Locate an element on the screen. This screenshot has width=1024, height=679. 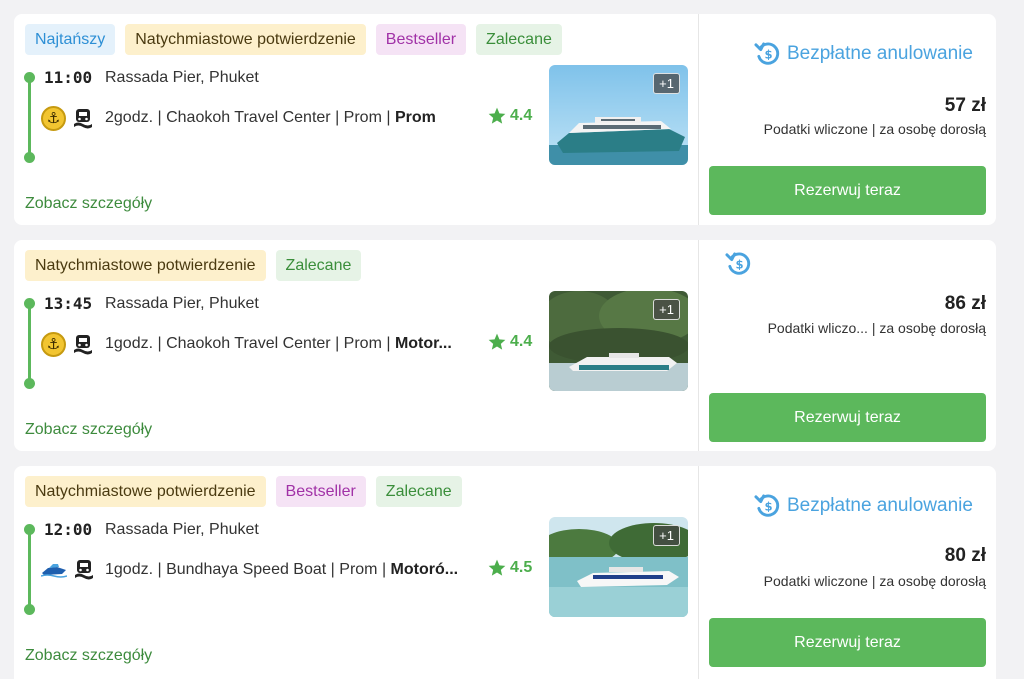
departure-time: 12:00 is located at coordinates (68, 529).